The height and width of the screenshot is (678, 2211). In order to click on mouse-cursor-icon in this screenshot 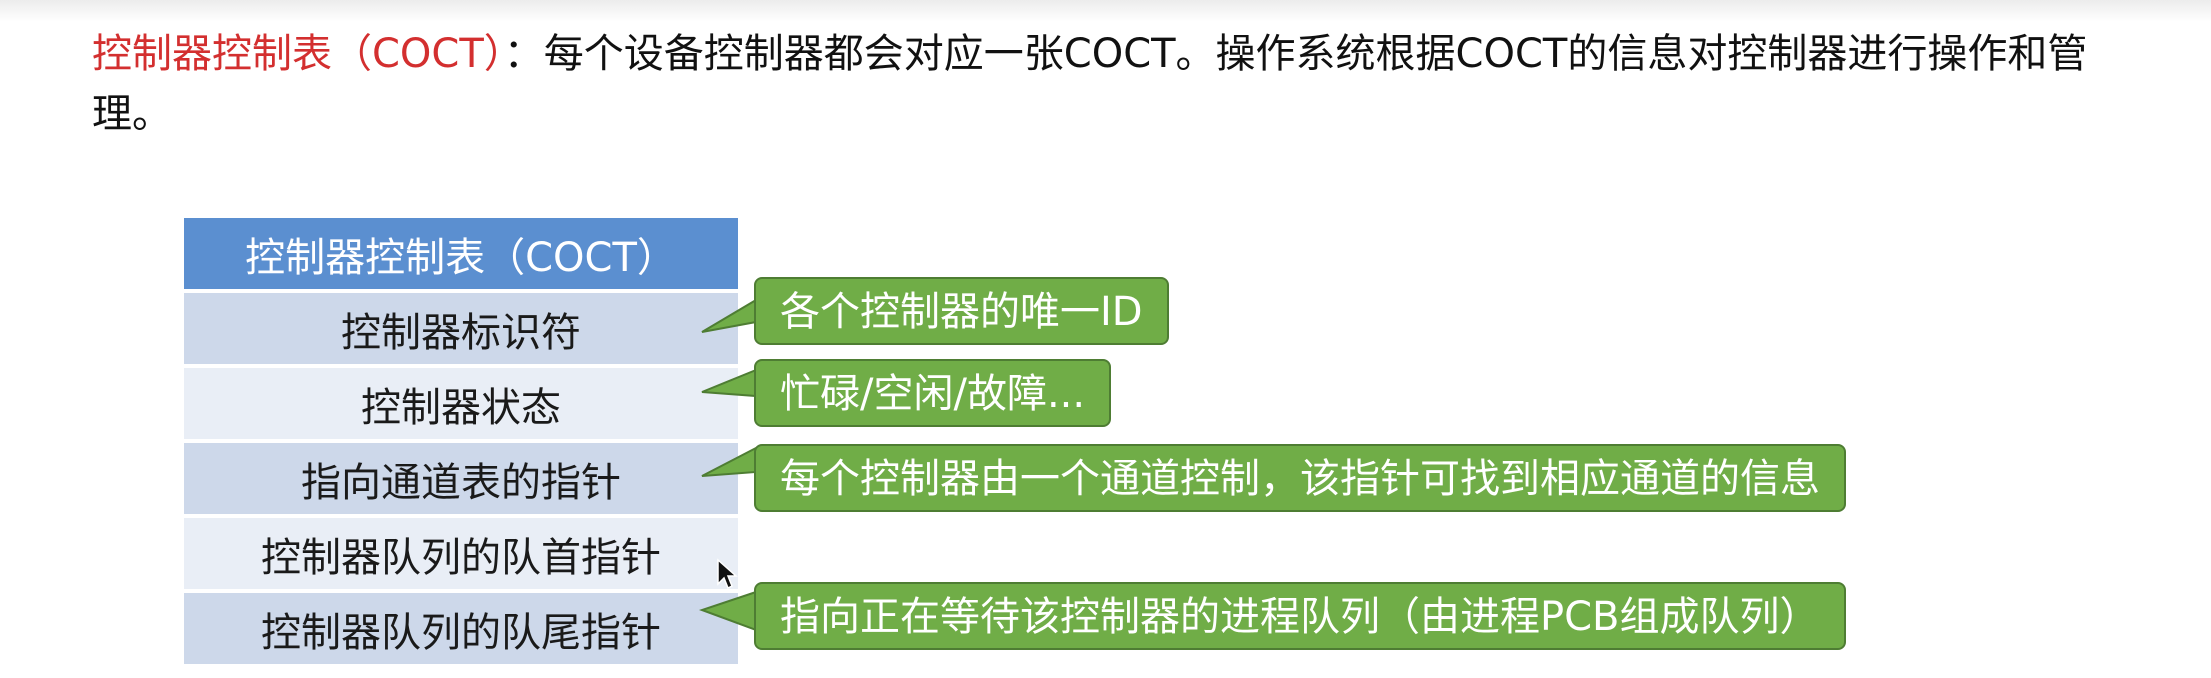, I will do `click(727, 574)`.